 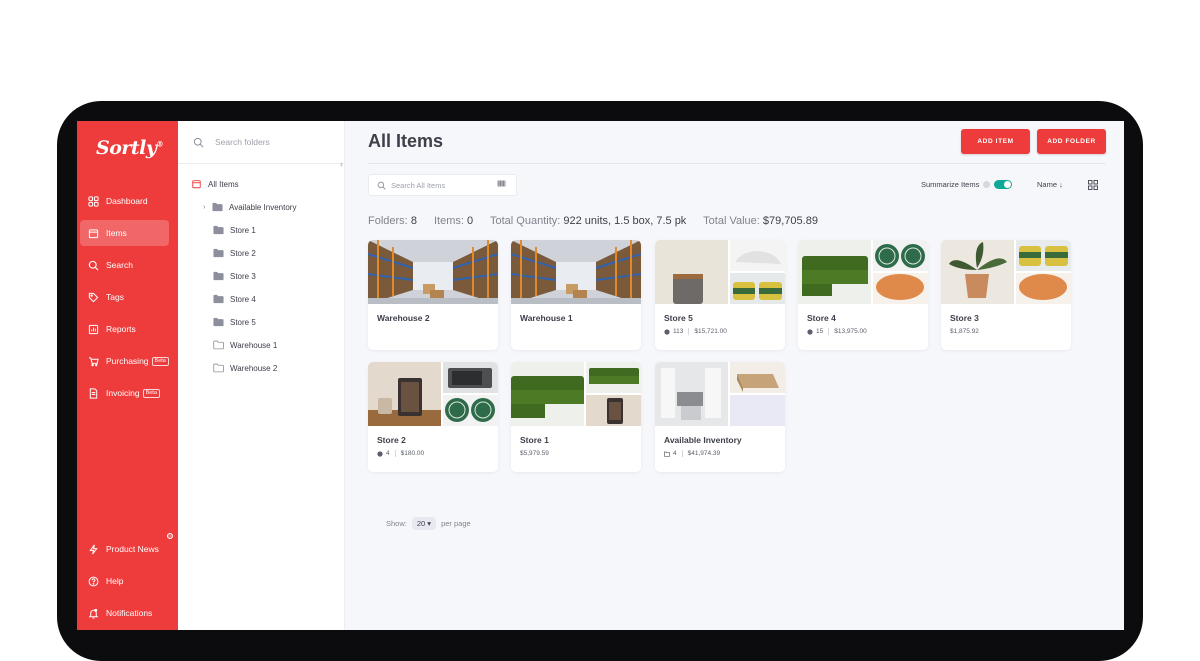 What do you see at coordinates (534, 440) in the screenshot?
I see `card-title: Store 1` at bounding box center [534, 440].